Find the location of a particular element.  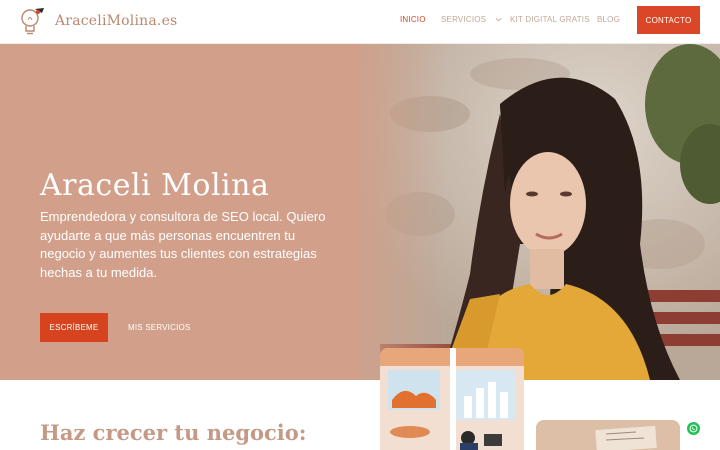

section-title: Haz crecer tu negocio: is located at coordinates (173, 432).